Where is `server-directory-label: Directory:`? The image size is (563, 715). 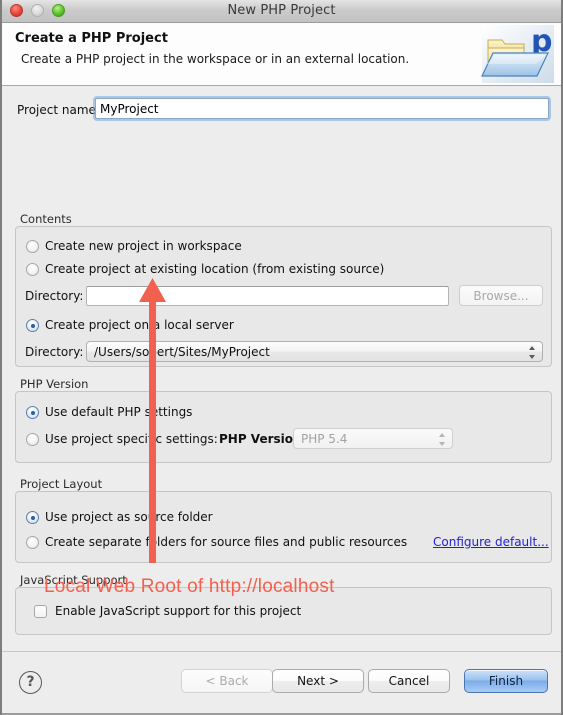
server-directory-label: Directory: is located at coordinates (54, 352).